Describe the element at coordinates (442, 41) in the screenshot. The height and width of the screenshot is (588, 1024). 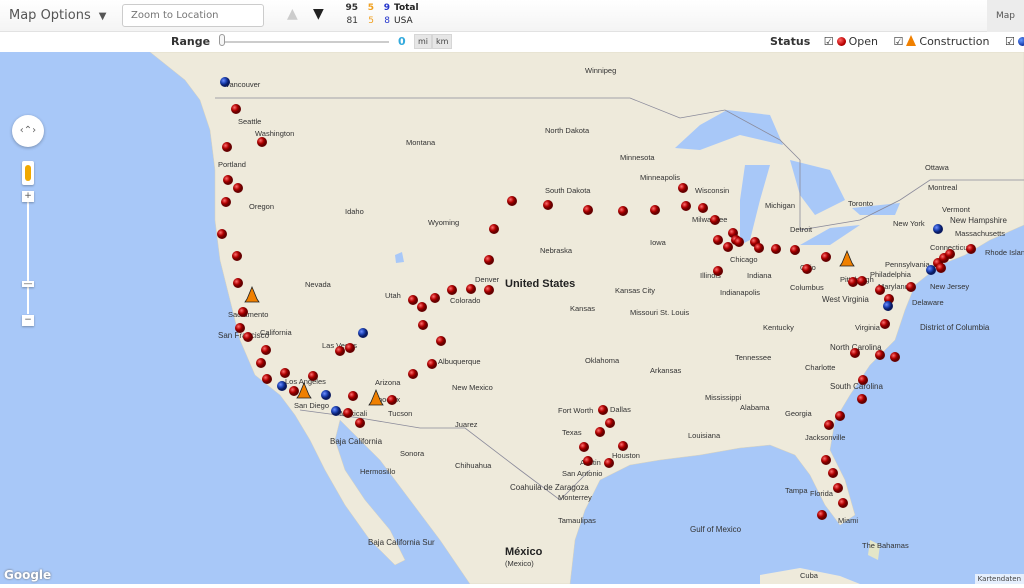
I see `unit-km-button: km` at that location.